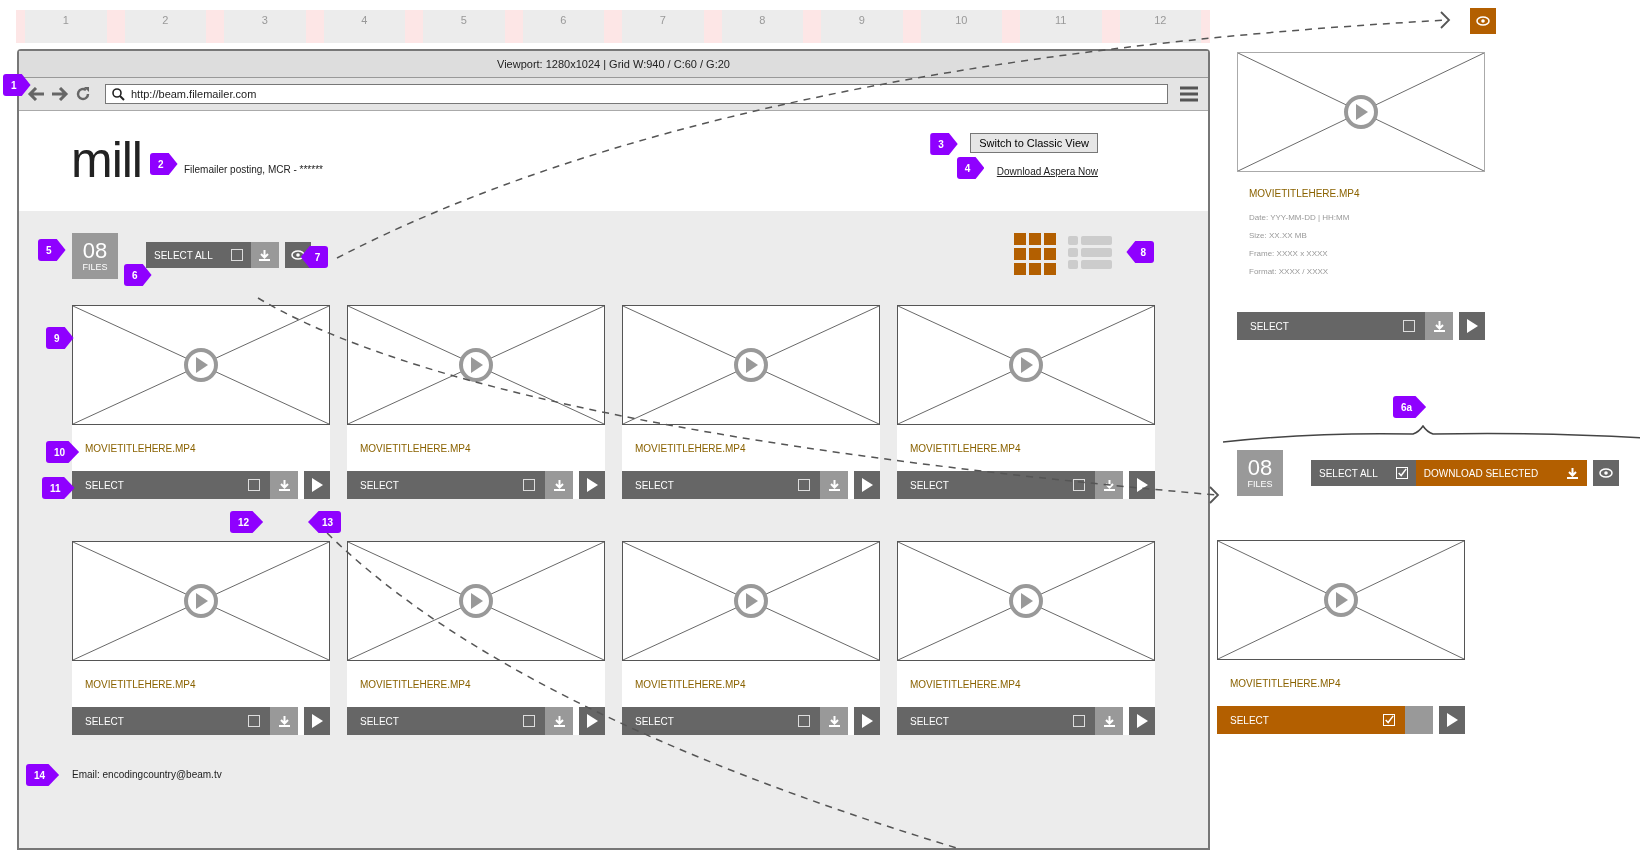  Describe the element at coordinates (194, 94) in the screenshot. I see `url-text: http://beam.filemailer.com` at that location.